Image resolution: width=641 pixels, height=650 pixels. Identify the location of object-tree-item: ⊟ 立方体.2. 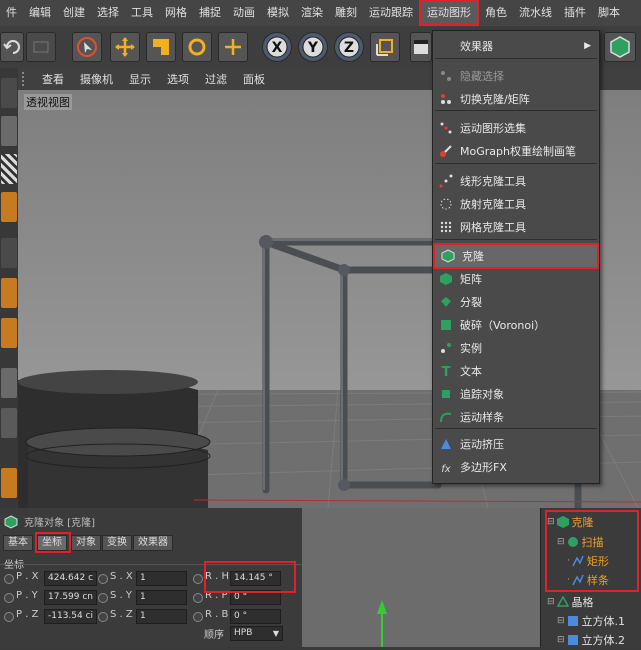
(591, 640).